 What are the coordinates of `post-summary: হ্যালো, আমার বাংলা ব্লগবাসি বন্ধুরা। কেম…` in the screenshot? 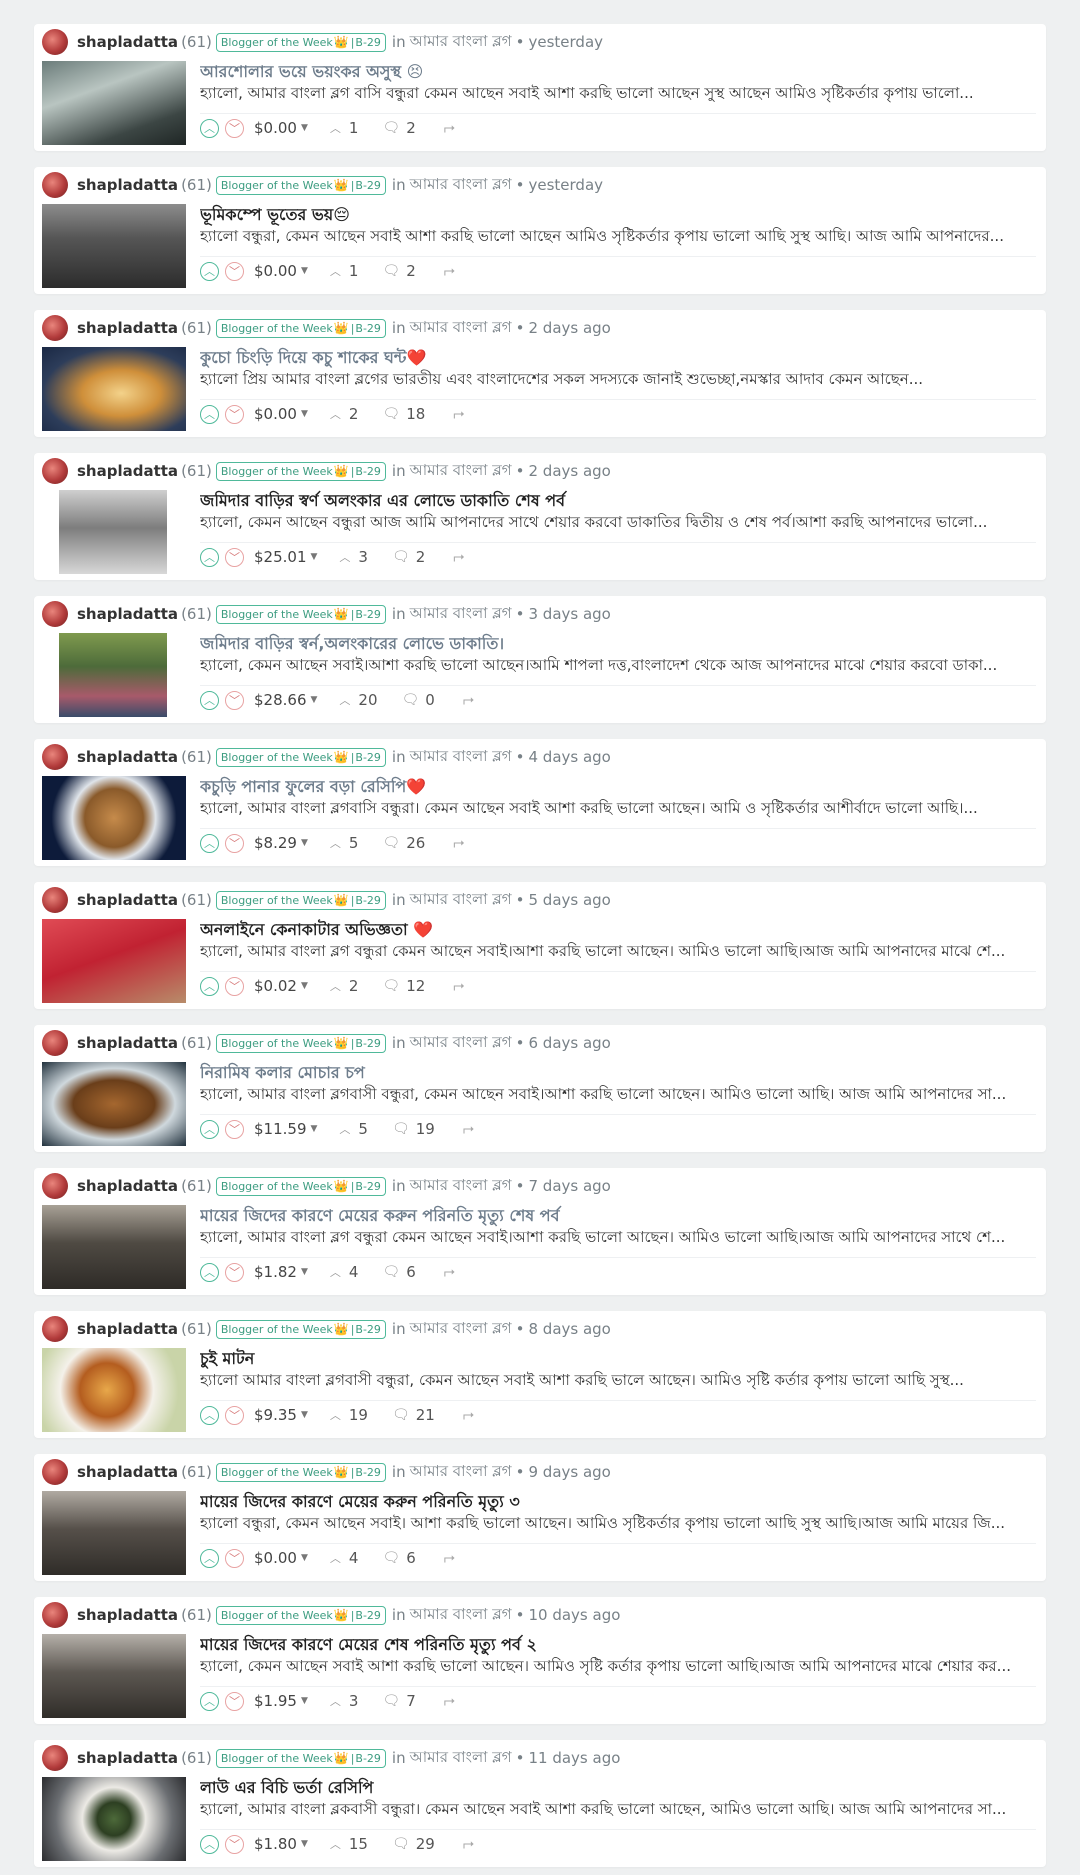 It's located at (618, 813).